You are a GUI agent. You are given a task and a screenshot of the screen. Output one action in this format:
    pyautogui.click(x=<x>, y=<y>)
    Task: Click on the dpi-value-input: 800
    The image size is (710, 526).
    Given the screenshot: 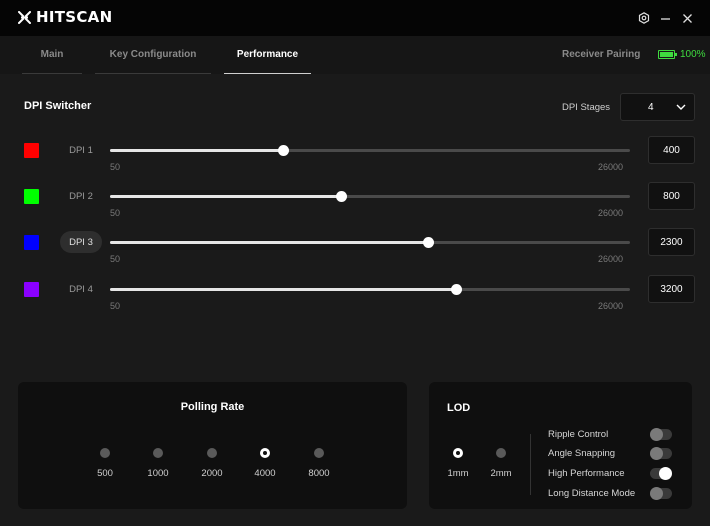 What is the action you would take?
    pyautogui.click(x=671, y=196)
    